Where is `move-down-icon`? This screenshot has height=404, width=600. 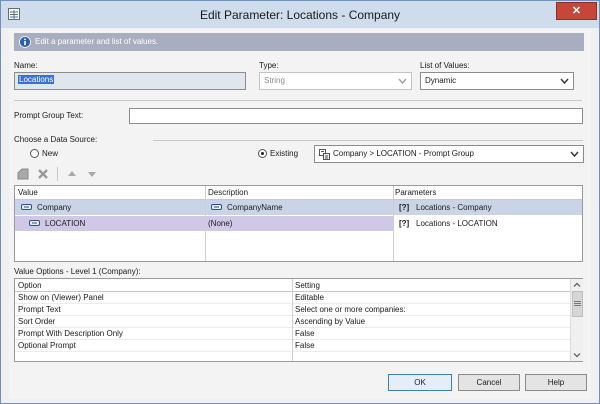
move-down-icon is located at coordinates (92, 174).